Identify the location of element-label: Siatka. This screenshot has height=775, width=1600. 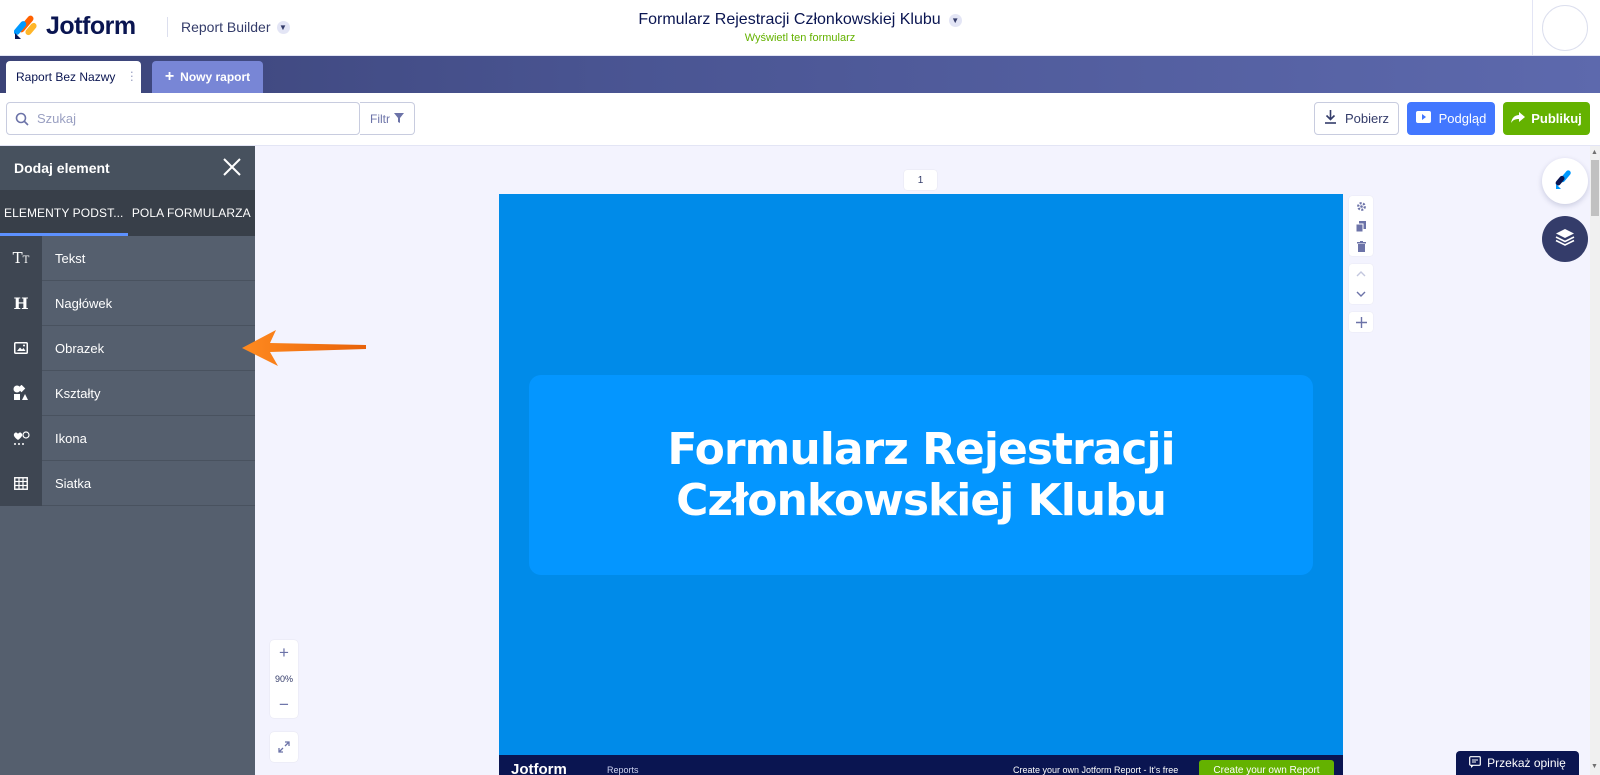
(73, 483).